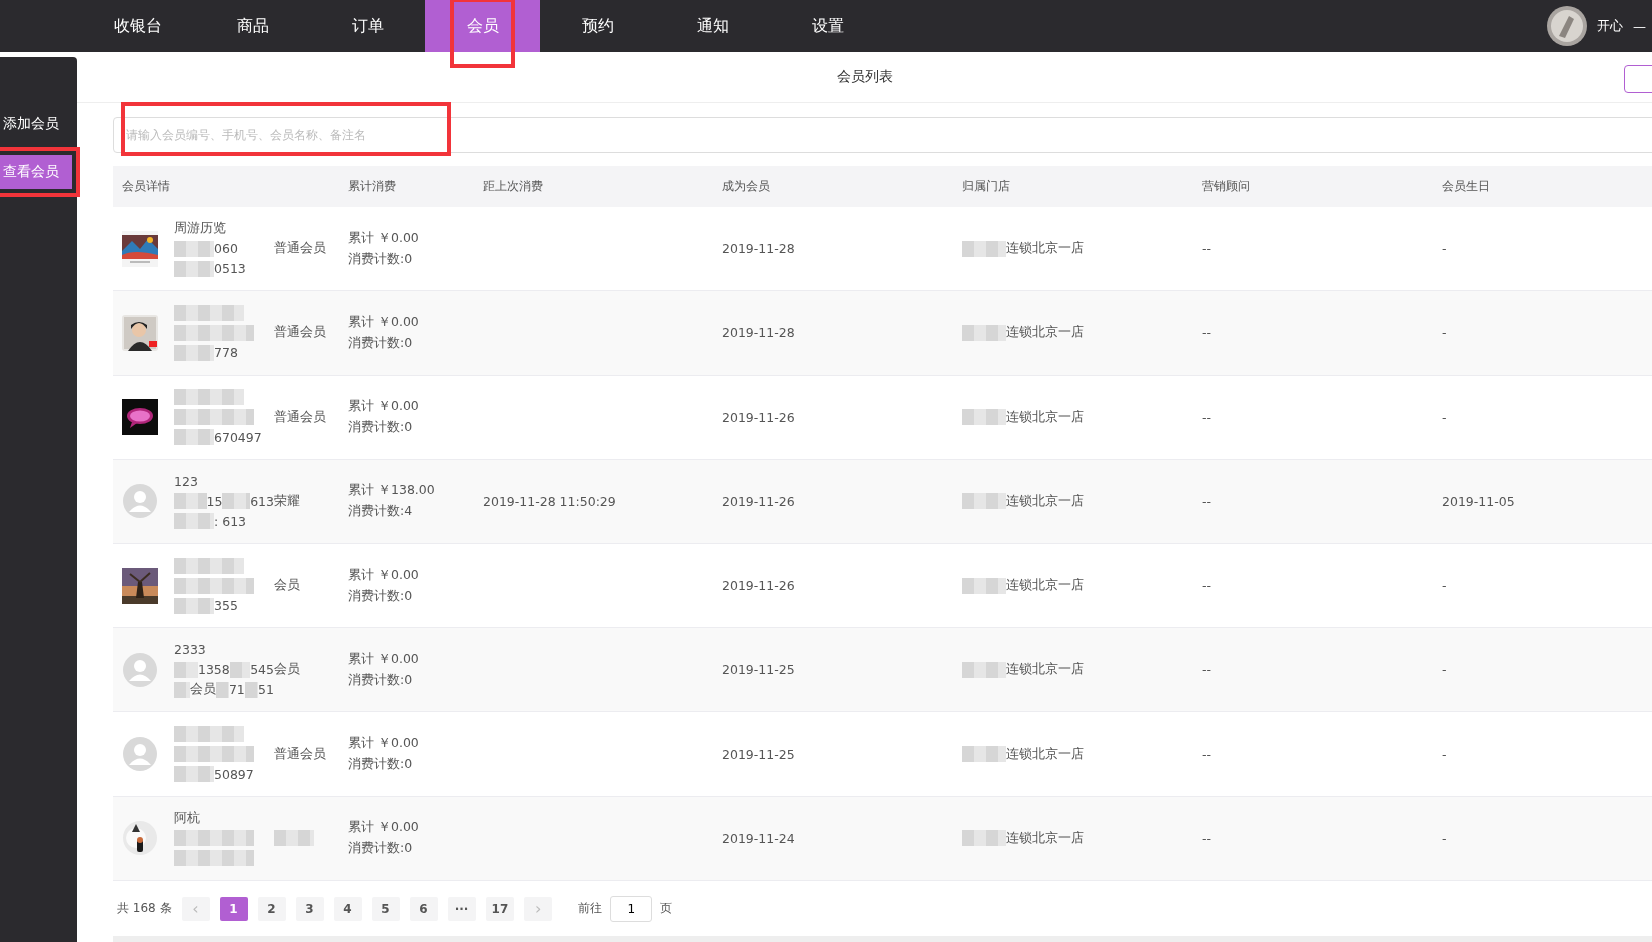 Image resolution: width=1652 pixels, height=942 pixels. Describe the element at coordinates (262, 501) in the screenshot. I see `phone-text: 613` at that location.